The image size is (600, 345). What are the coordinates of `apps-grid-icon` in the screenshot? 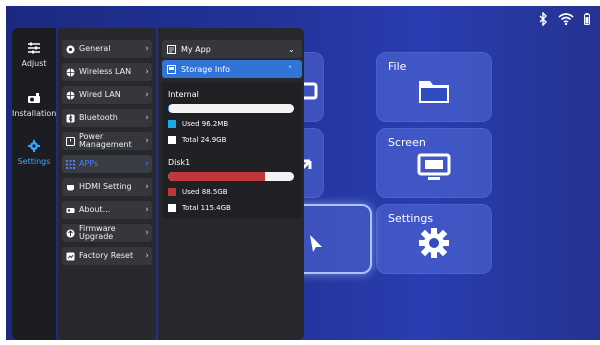 It's located at (70, 164).